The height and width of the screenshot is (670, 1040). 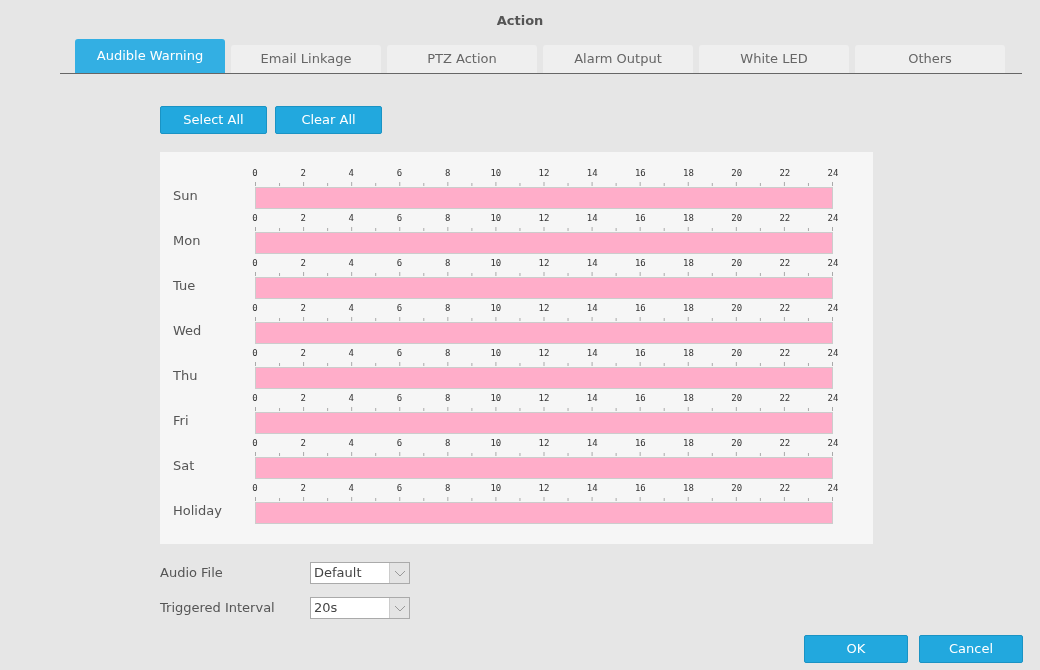 I want to click on tab: White LED, so click(x=774, y=59).